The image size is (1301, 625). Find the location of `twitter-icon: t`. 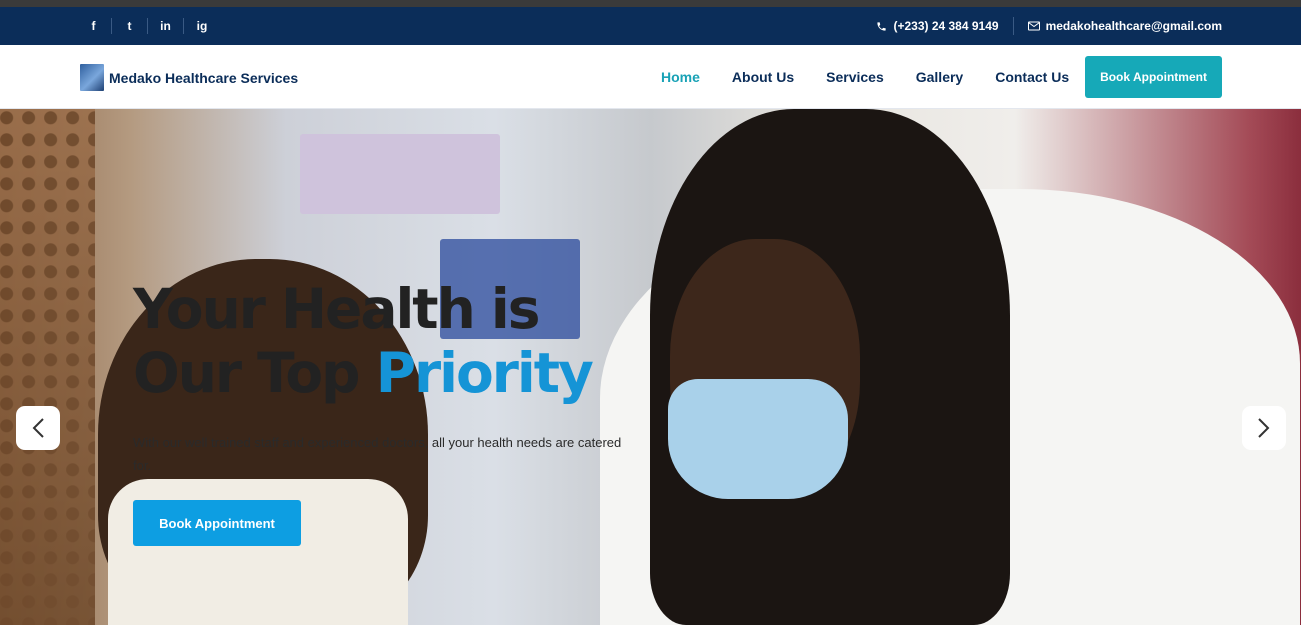

twitter-icon: t is located at coordinates (130, 26).